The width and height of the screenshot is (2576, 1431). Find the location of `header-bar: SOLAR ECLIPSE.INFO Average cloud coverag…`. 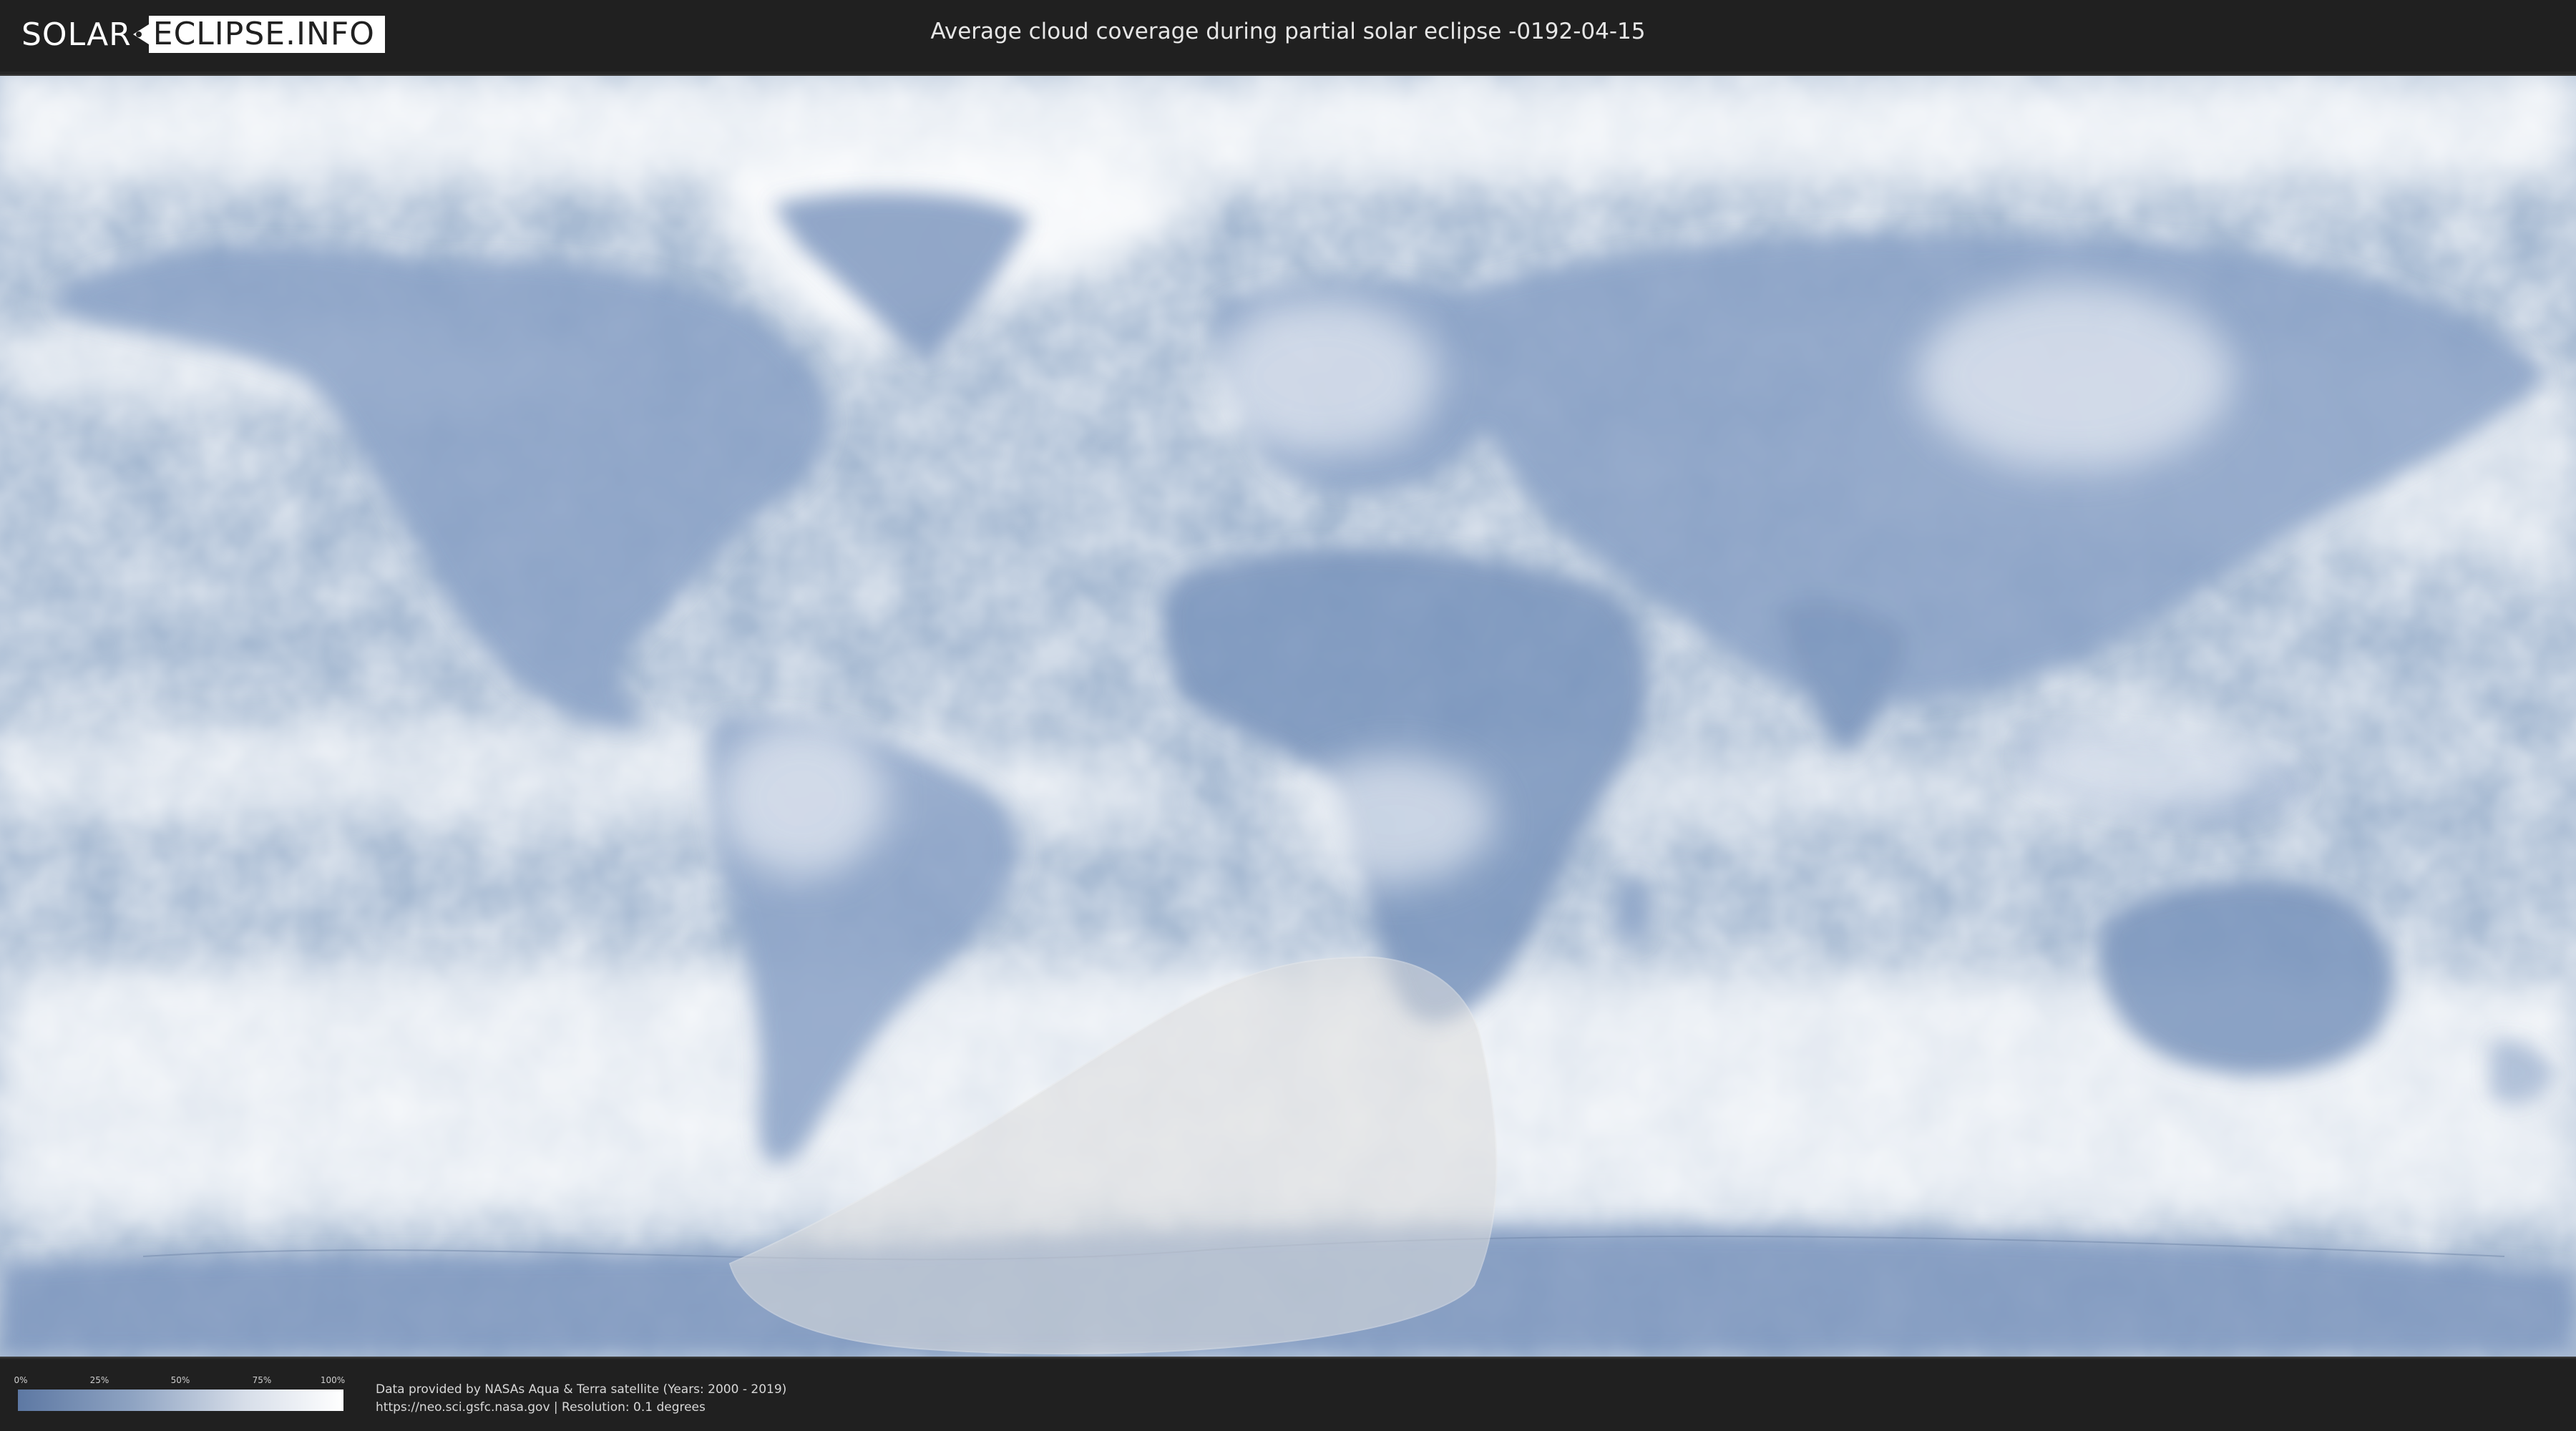

header-bar: SOLAR ECLIPSE.INFO Average cloud coverag… is located at coordinates (1288, 36).